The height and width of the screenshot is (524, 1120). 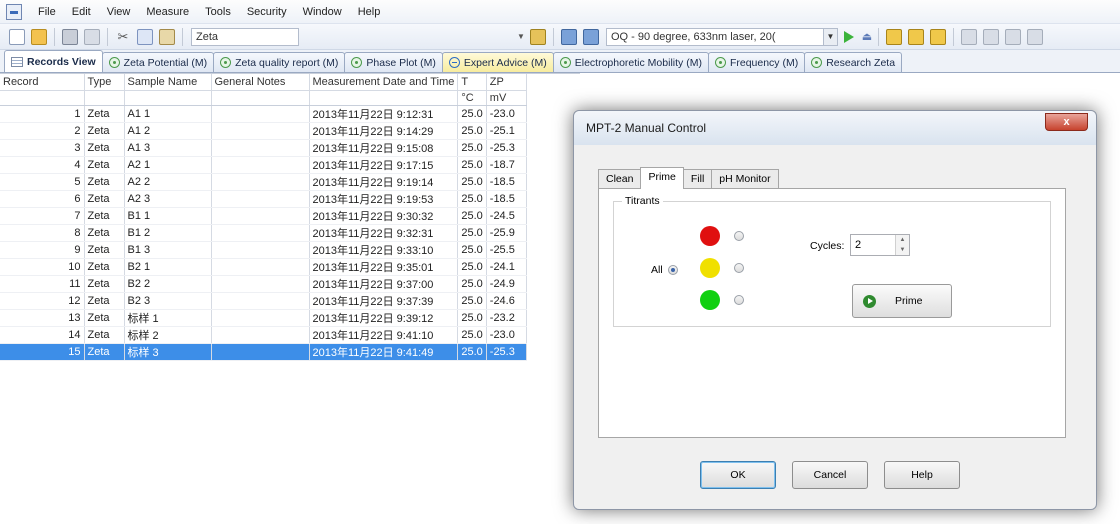 What do you see at coordinates (168, 335) in the screenshot?
I see `cell-sample-name: 标样 2` at bounding box center [168, 335].